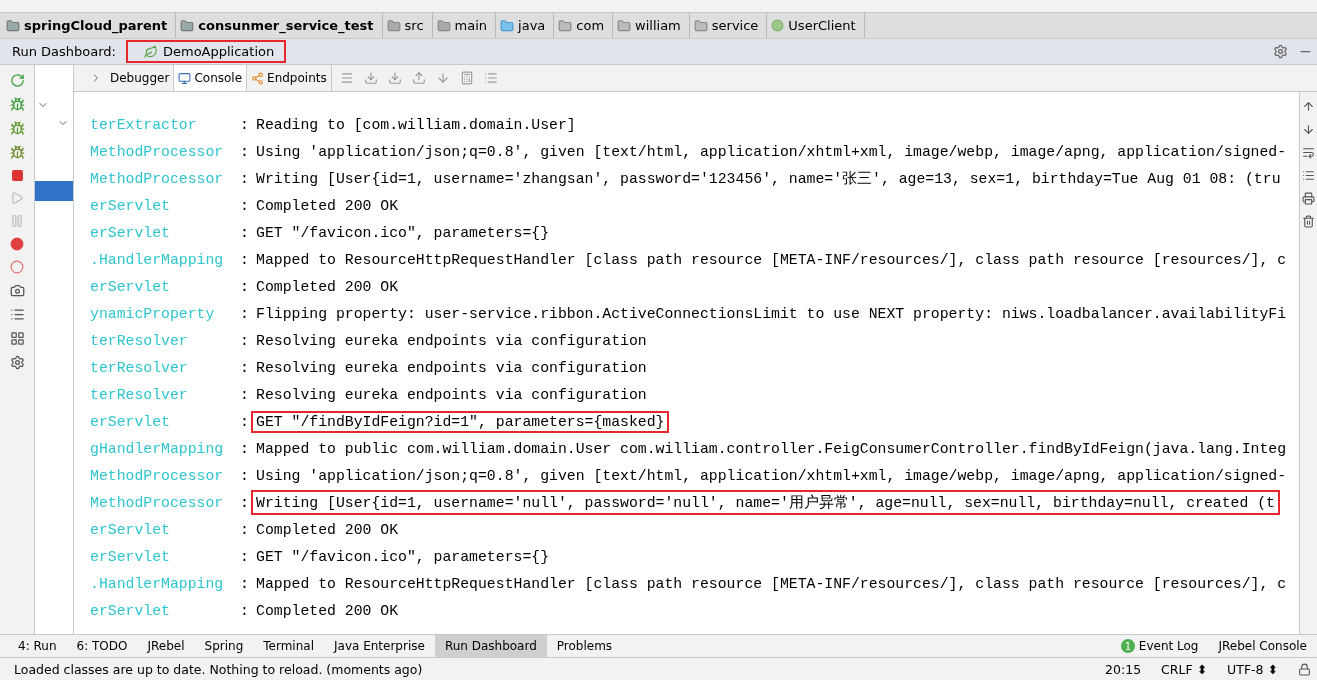 The image size is (1317, 680). What do you see at coordinates (1304, 669) in the screenshot?
I see `lock-icon` at bounding box center [1304, 669].